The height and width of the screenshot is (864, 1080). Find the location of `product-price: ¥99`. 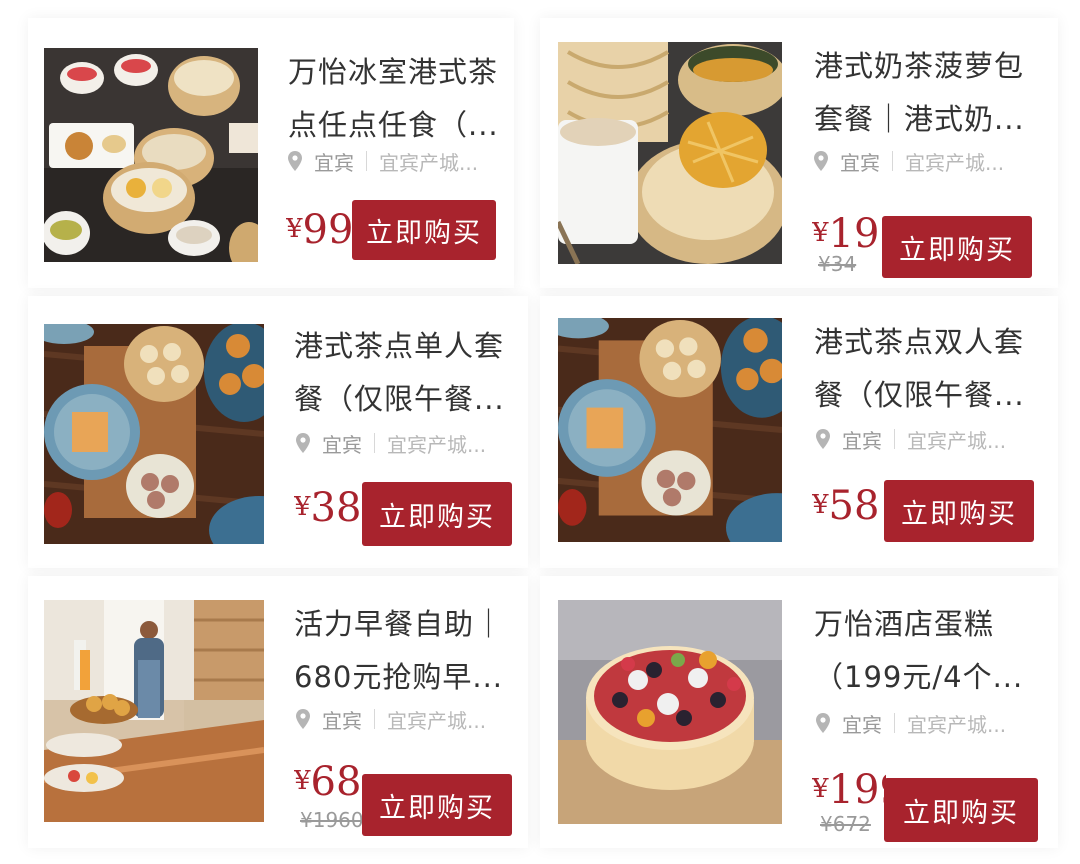

product-price: ¥99 is located at coordinates (320, 230).